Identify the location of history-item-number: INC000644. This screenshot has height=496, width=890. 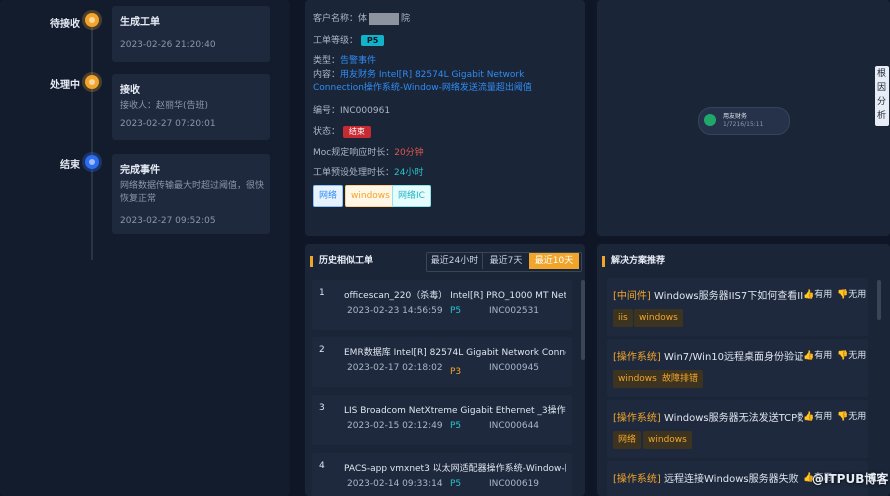
(514, 426).